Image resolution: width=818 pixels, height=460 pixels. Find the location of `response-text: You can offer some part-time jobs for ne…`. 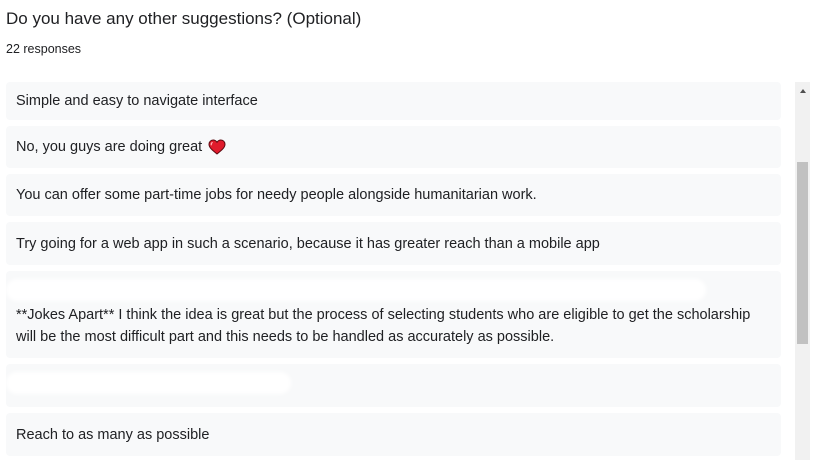

response-text: You can offer some part-time jobs for ne… is located at coordinates (276, 195).